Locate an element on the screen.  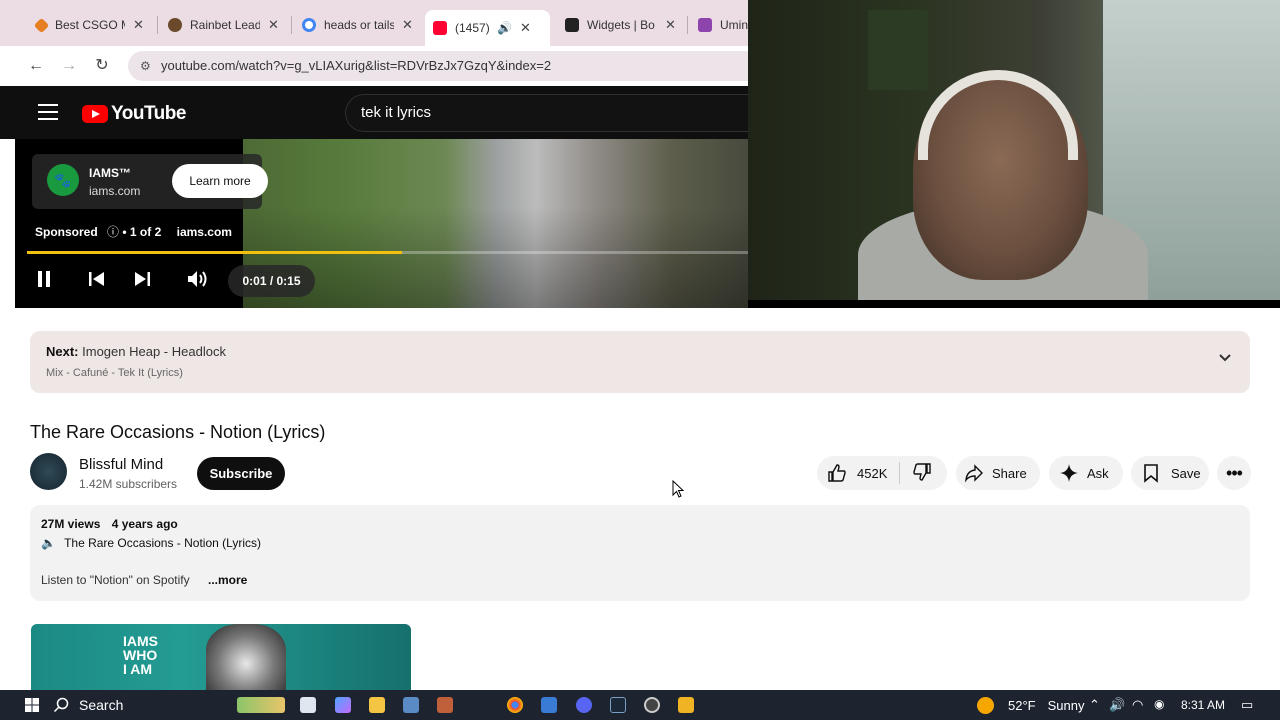
google-icon is located at coordinates (309, 25).